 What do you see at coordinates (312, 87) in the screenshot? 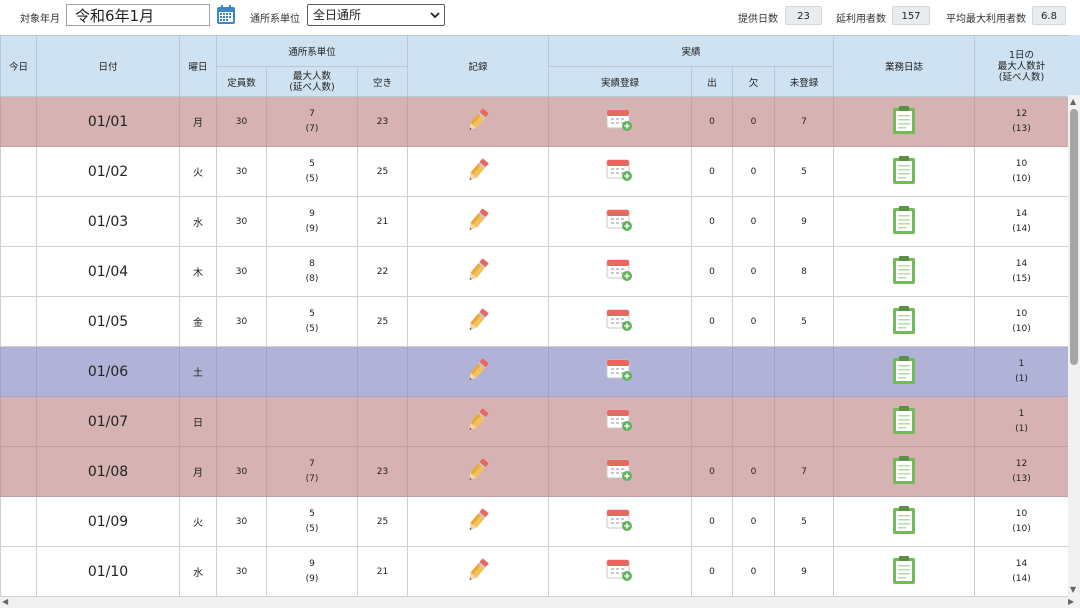
I see `header-max-people-line2: (延べ人数)` at bounding box center [312, 87].